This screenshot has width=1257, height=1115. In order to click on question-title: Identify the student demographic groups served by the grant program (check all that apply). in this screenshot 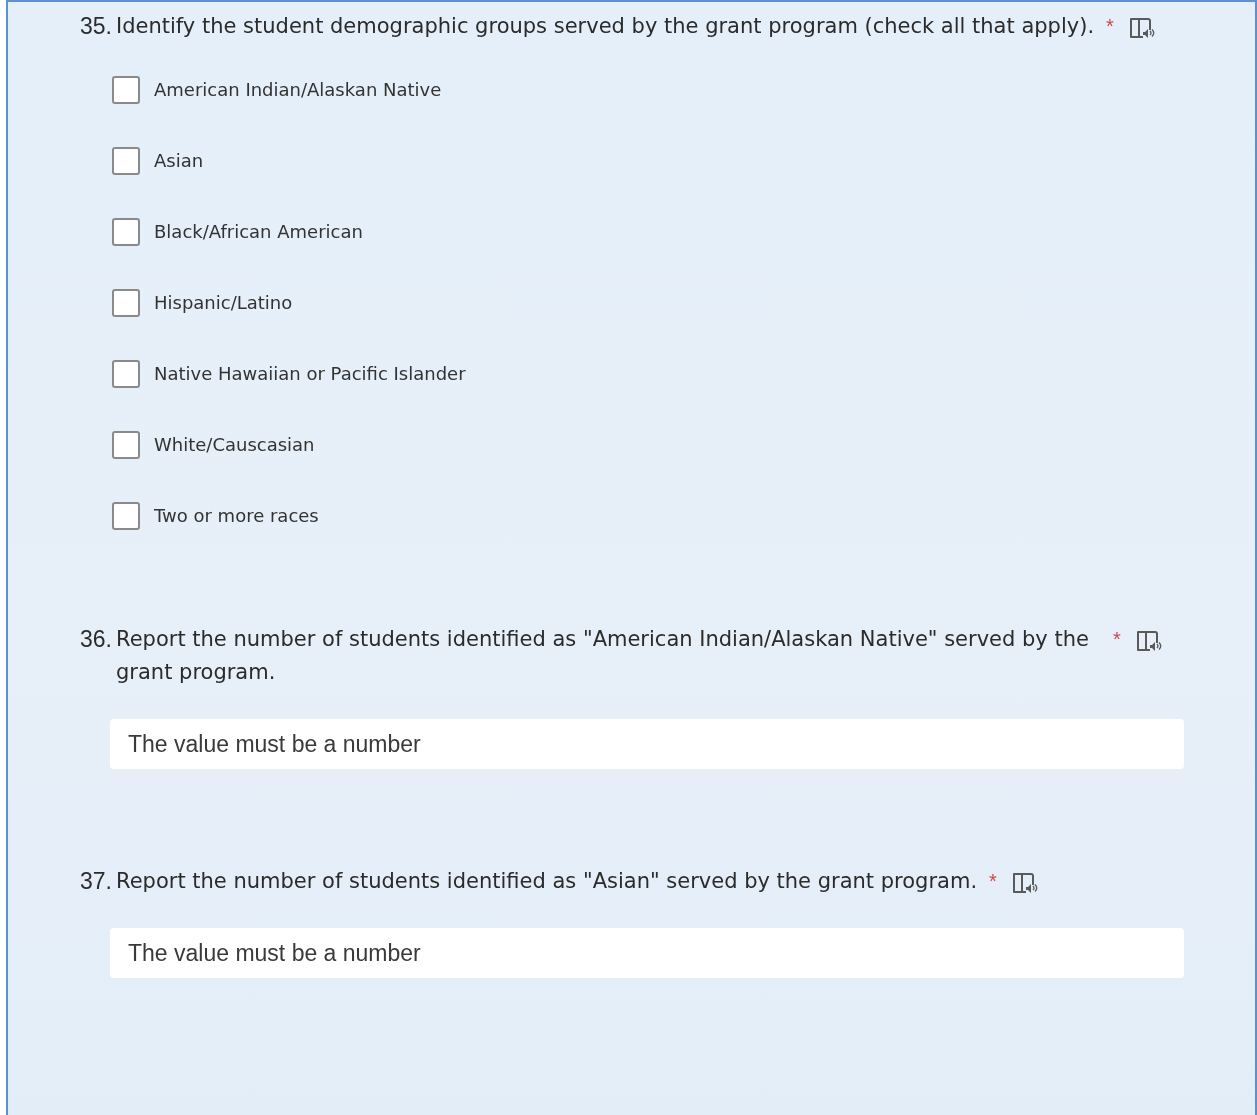, I will do `click(605, 26)`.